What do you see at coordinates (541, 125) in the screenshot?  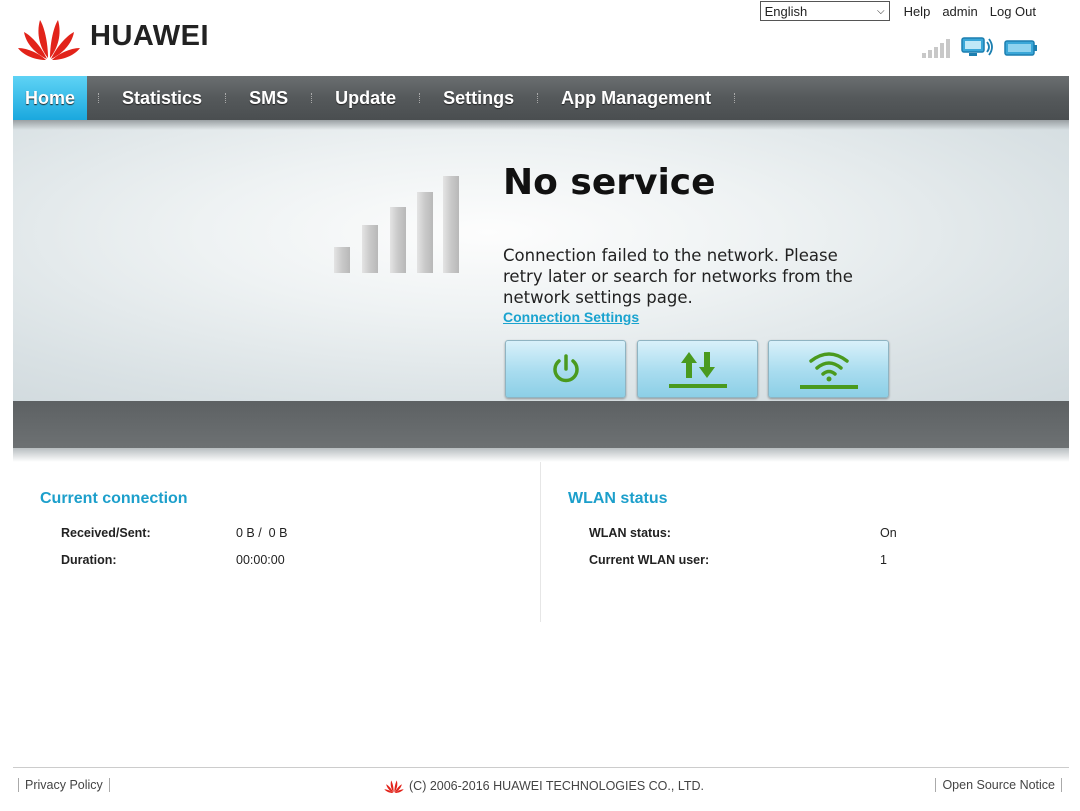 I see `nav-shadow` at bounding box center [541, 125].